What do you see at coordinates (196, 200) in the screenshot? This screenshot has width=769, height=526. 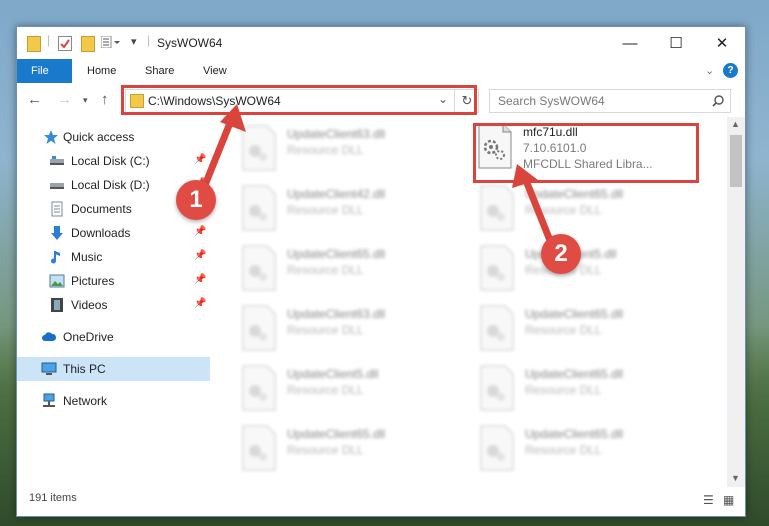 I see `step-1-badge: 1` at bounding box center [196, 200].